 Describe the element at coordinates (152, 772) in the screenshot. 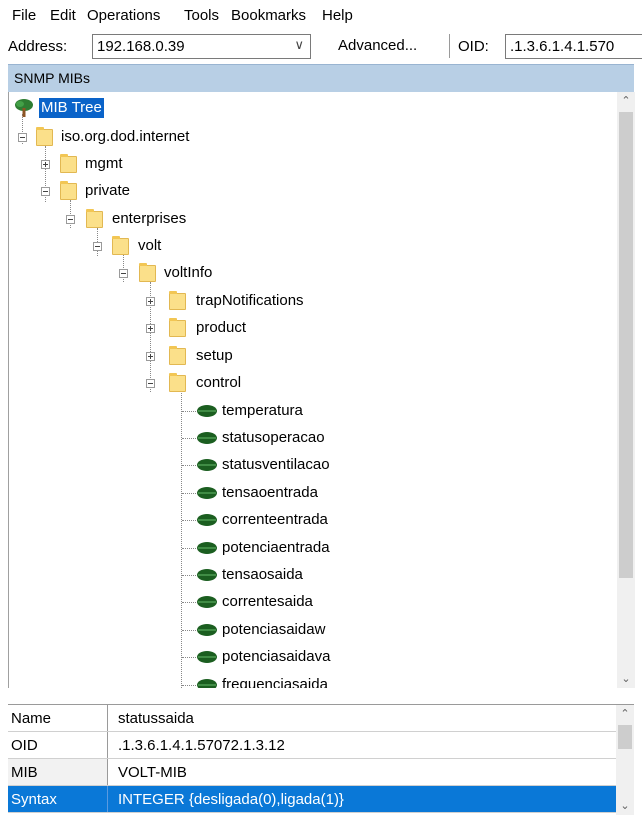

I see `property-value: VOLT-MIB` at that location.